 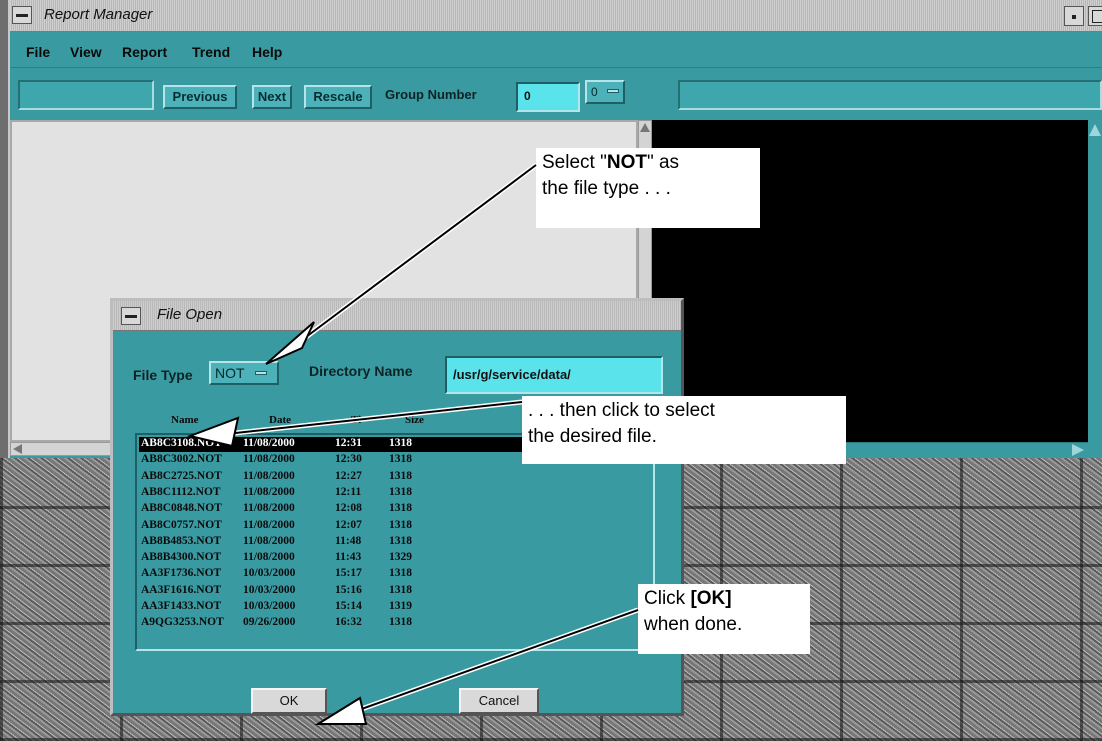 What do you see at coordinates (490, 663) in the screenshot?
I see `arrow-to-ok` at bounding box center [490, 663].